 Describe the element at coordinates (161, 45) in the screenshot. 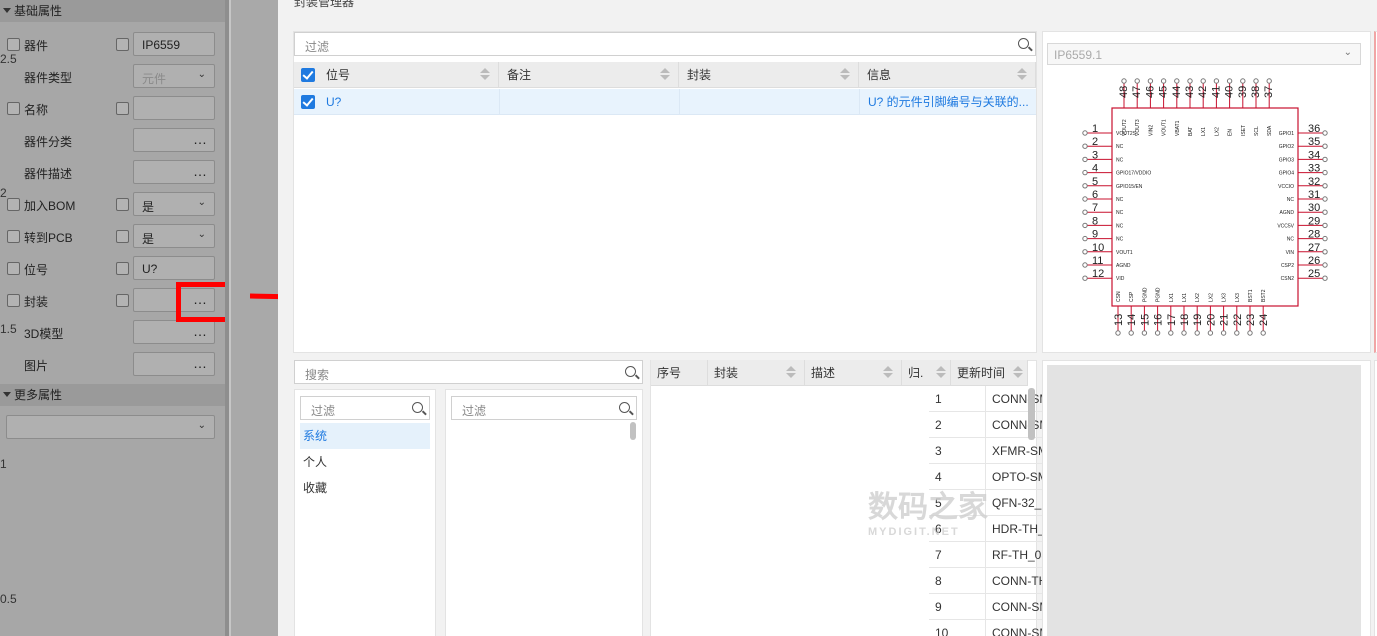

I see `property-value: IP6559` at that location.